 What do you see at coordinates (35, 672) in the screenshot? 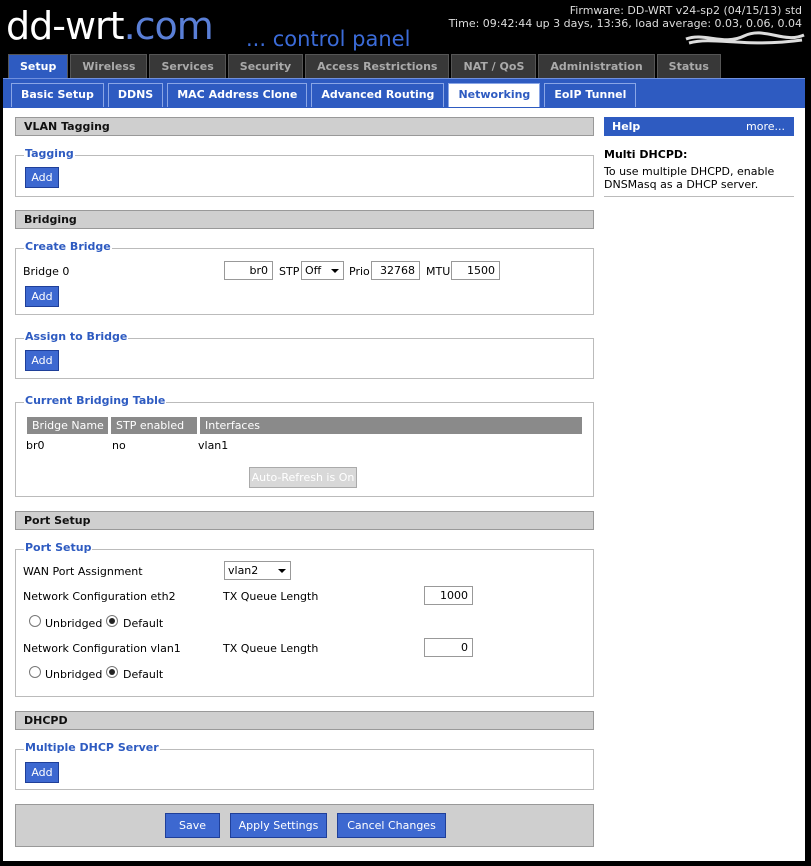
I see `vlan1-unbridged-radio` at bounding box center [35, 672].